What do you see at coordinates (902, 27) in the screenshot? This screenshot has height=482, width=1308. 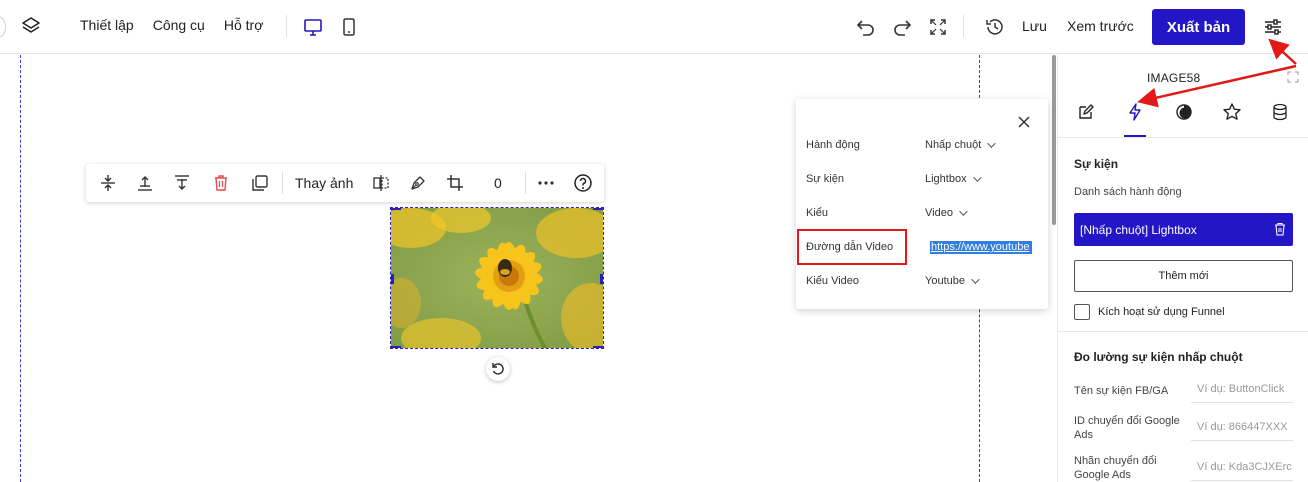 I see `redo-icon` at bounding box center [902, 27].